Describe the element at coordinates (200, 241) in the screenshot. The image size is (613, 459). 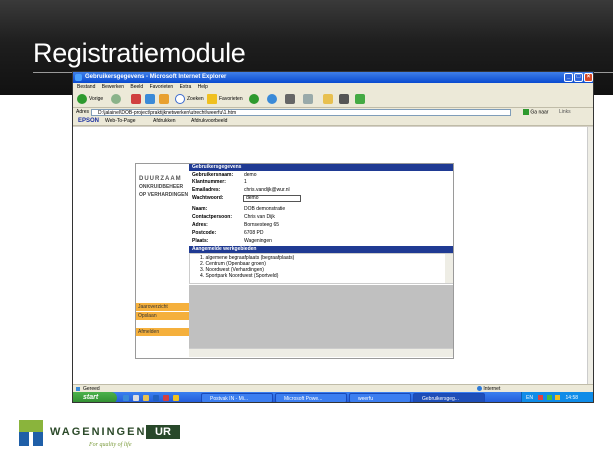
I see `field-label: Plaats:` at that location.